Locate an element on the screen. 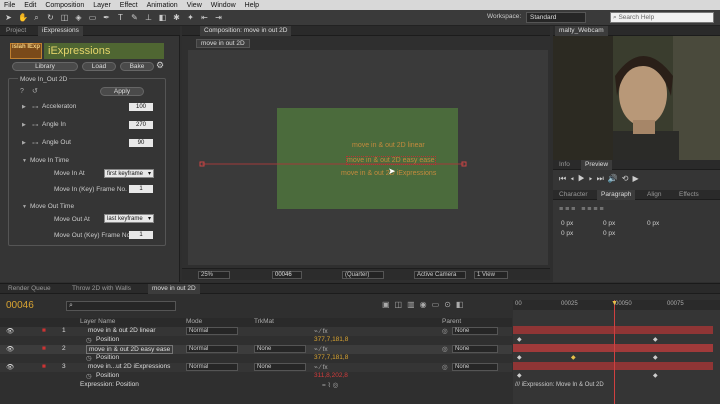  roto-brush-tool-icon: ✱ is located at coordinates (176, 17).